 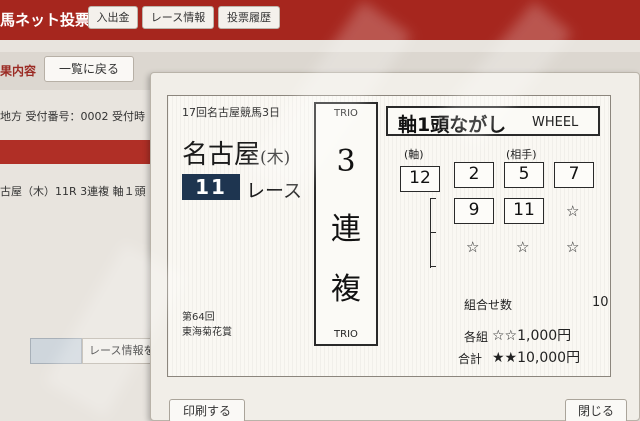 I want to click on each-bet-amount: ☆☆1,000円, so click(x=532, y=336).